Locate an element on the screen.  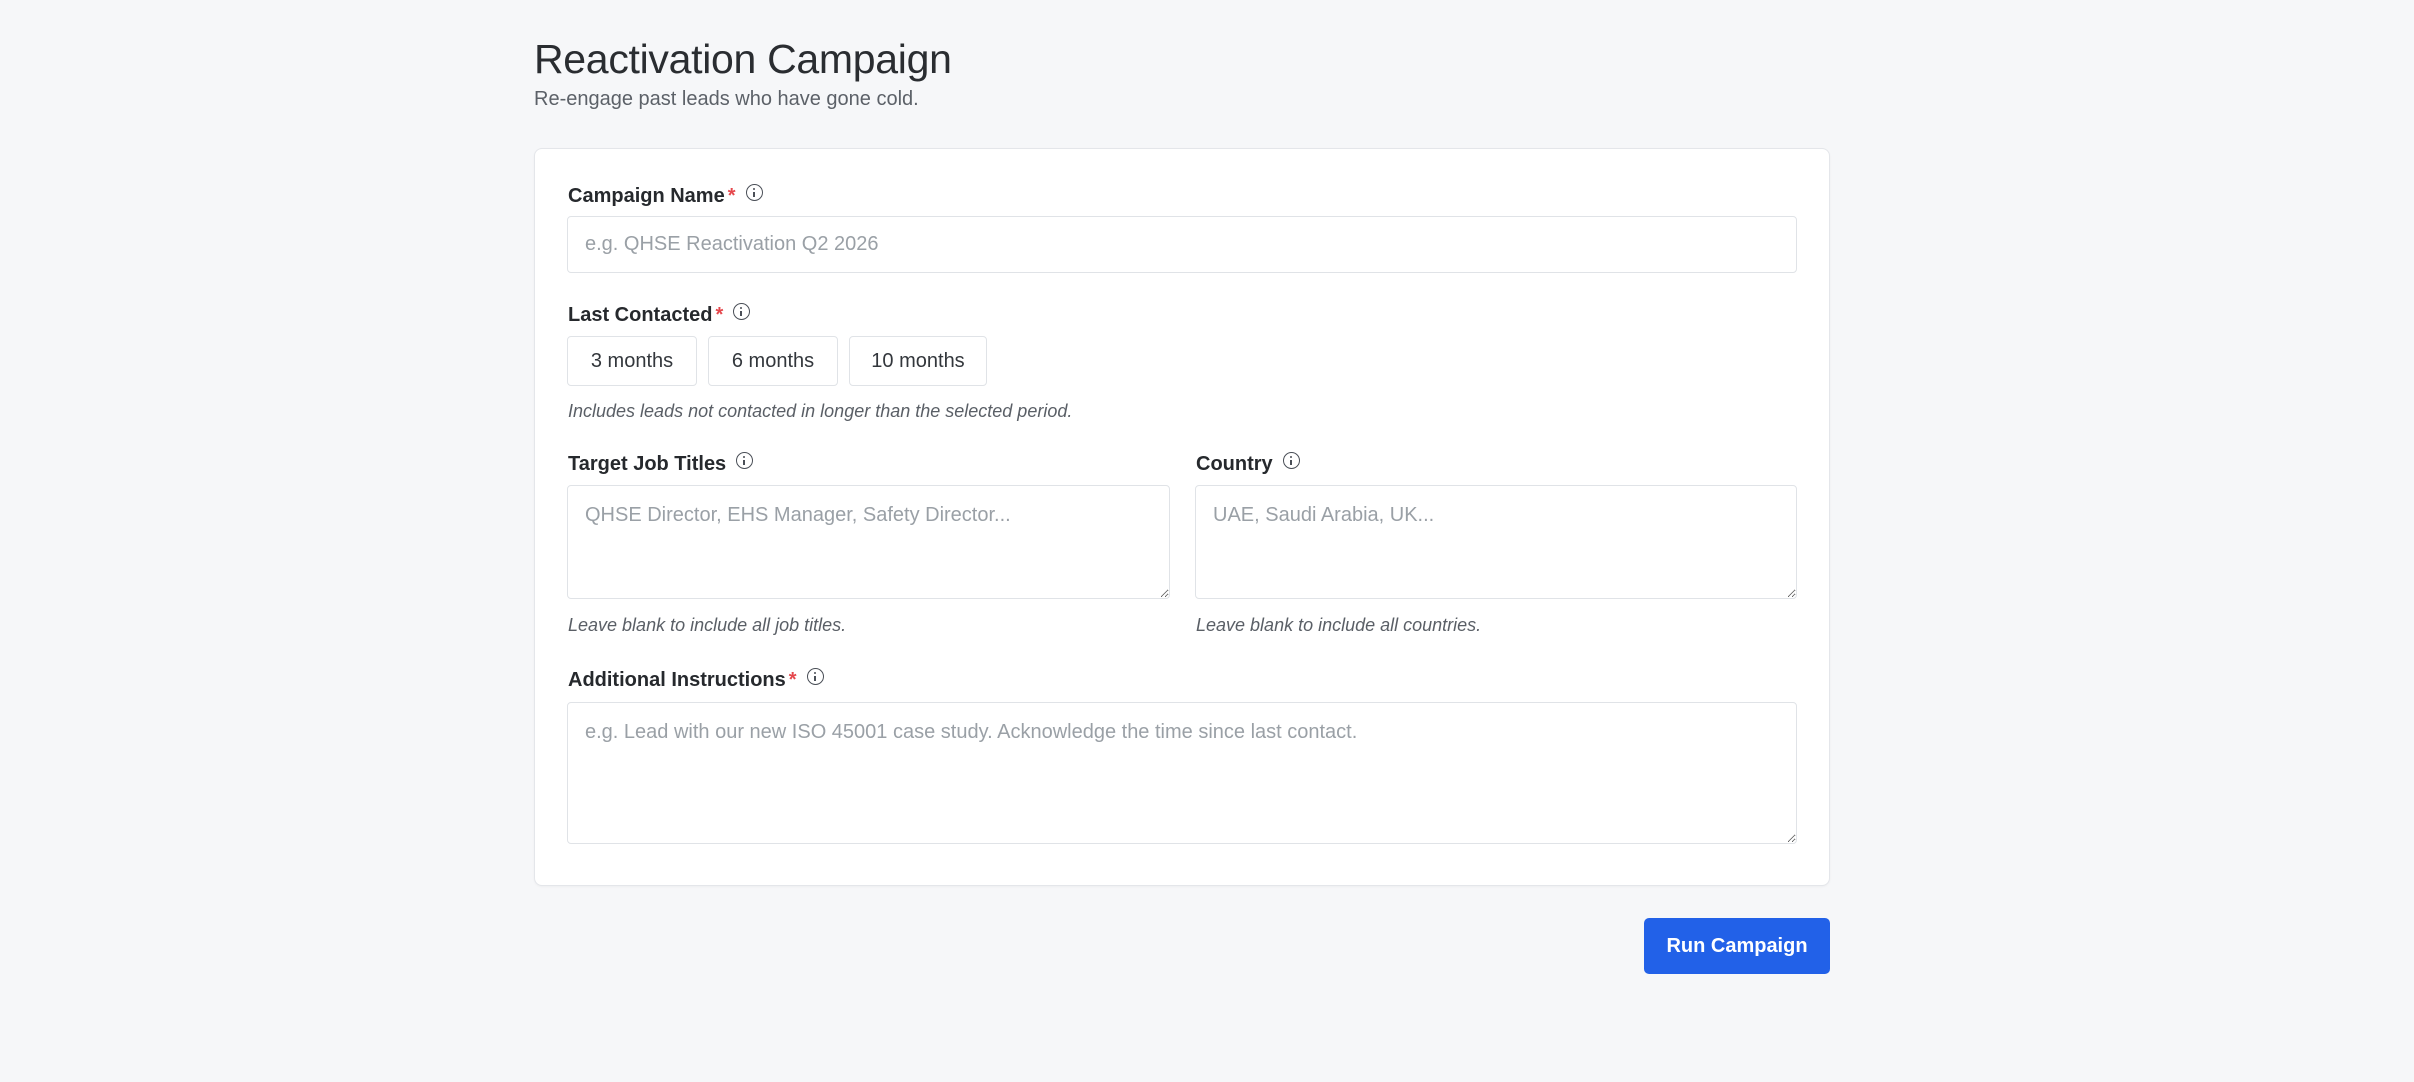
target-job-titles-label: Target Job Titles is located at coordinates (661, 464).